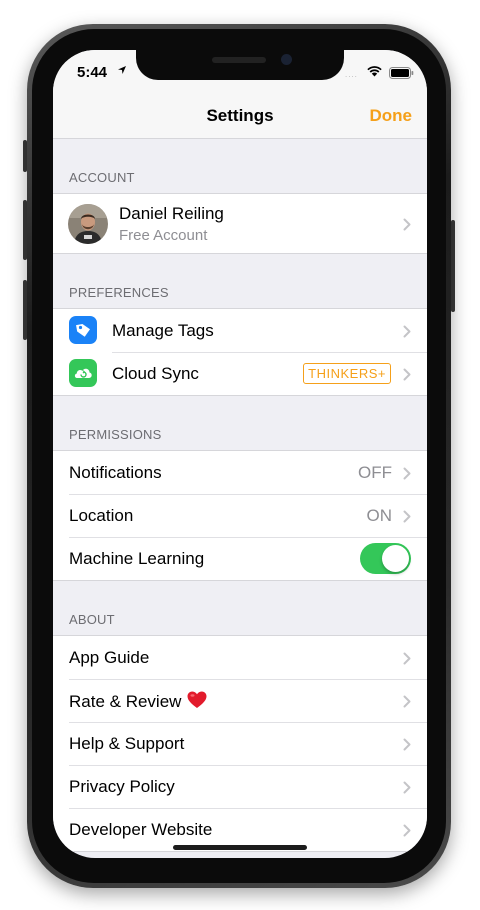 The image size is (480, 910). I want to click on account-row: Daniel Reiling Free Account, so click(240, 223).